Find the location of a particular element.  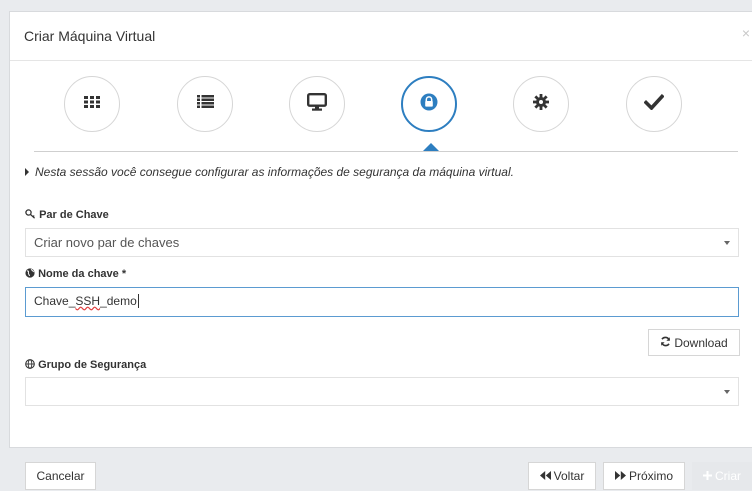

backward-icon is located at coordinates (546, 476).